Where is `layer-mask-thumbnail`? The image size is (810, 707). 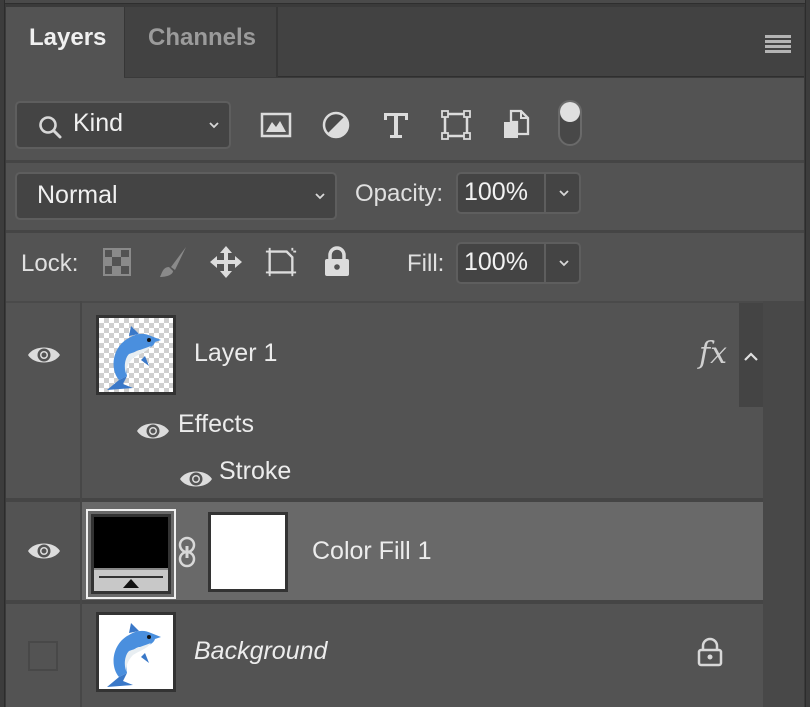 layer-mask-thumbnail is located at coordinates (248, 552).